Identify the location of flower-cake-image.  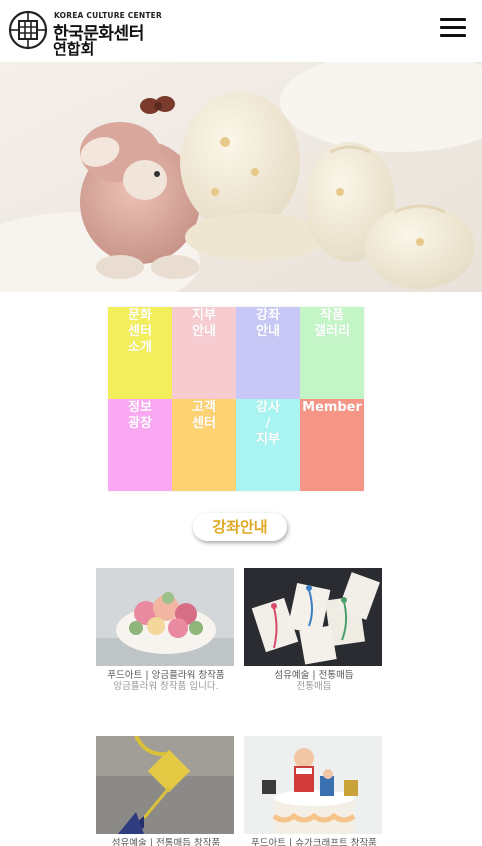
(165, 617).